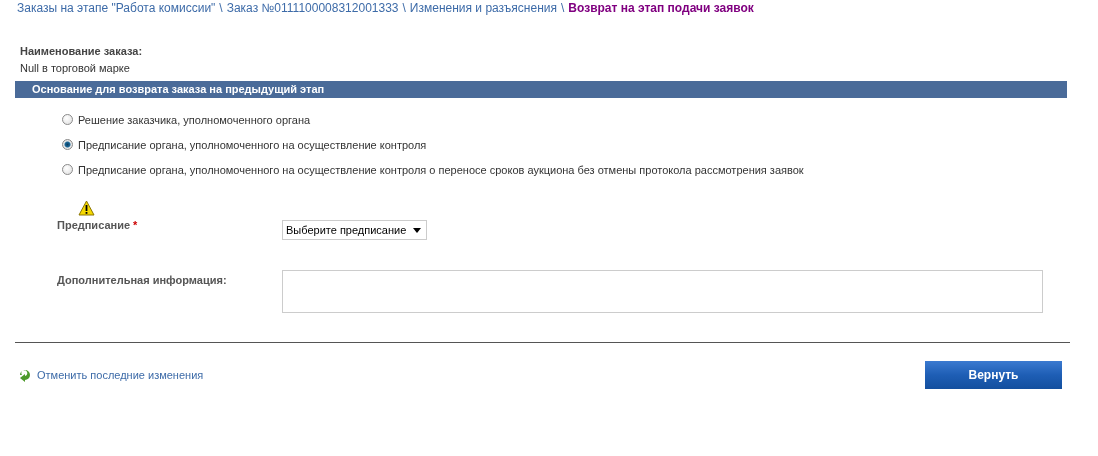  Describe the element at coordinates (993, 375) in the screenshot. I see `return-button: Вернуть` at that location.